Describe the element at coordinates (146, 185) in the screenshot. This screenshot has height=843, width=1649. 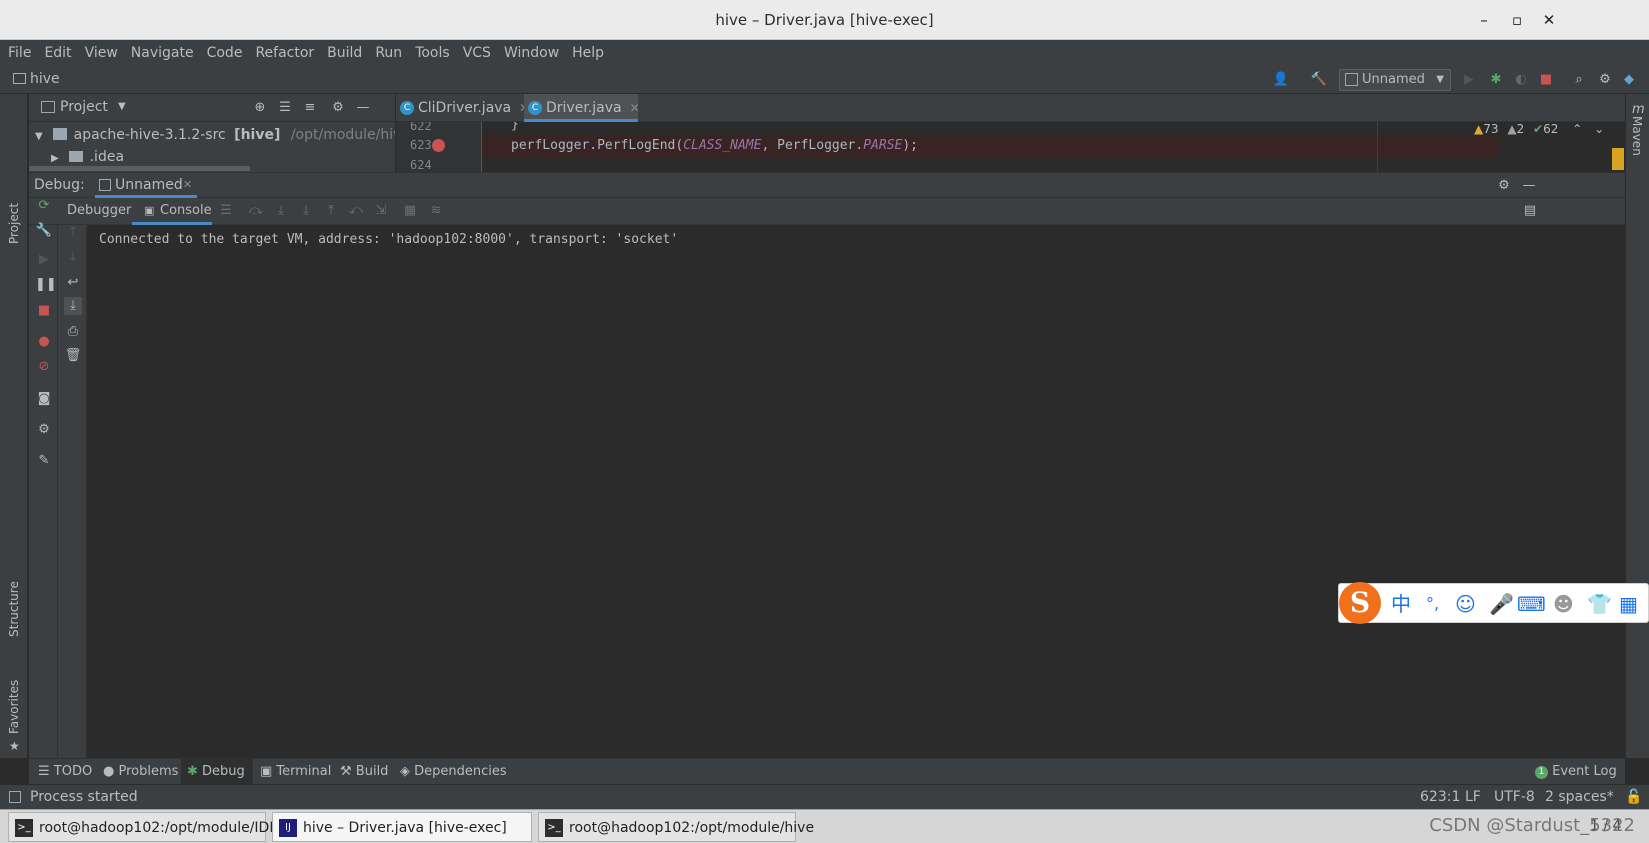
I see `debug-session-tab: Unnamed ✕` at that location.